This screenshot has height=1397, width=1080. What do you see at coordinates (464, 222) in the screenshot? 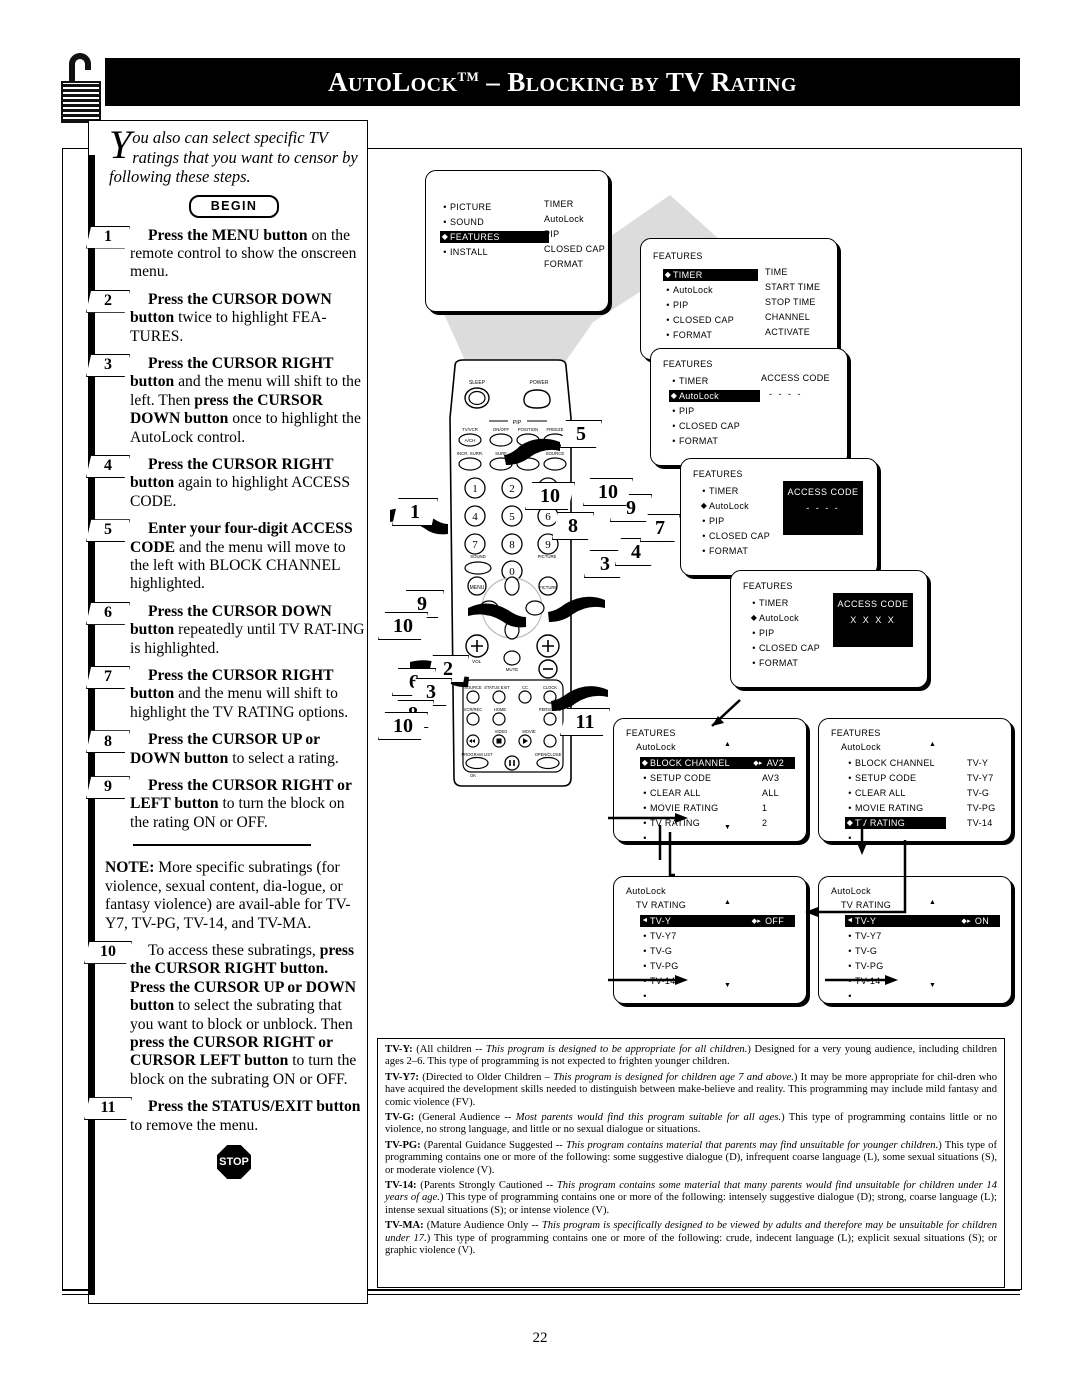
I see `menu-item: • SOUND` at bounding box center [464, 222].